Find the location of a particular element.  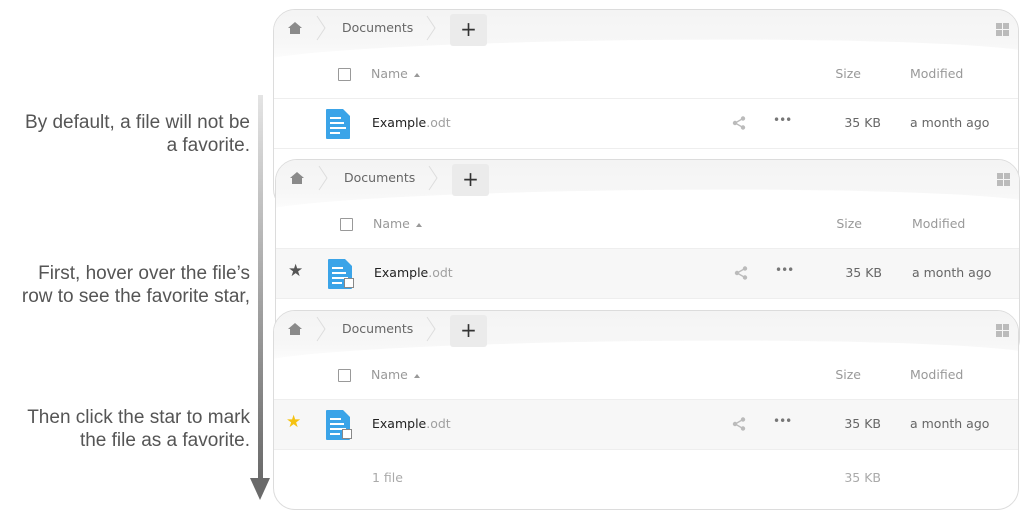

file-row: Example.odt ••• 35 KB a month ago is located at coordinates (646, 124).